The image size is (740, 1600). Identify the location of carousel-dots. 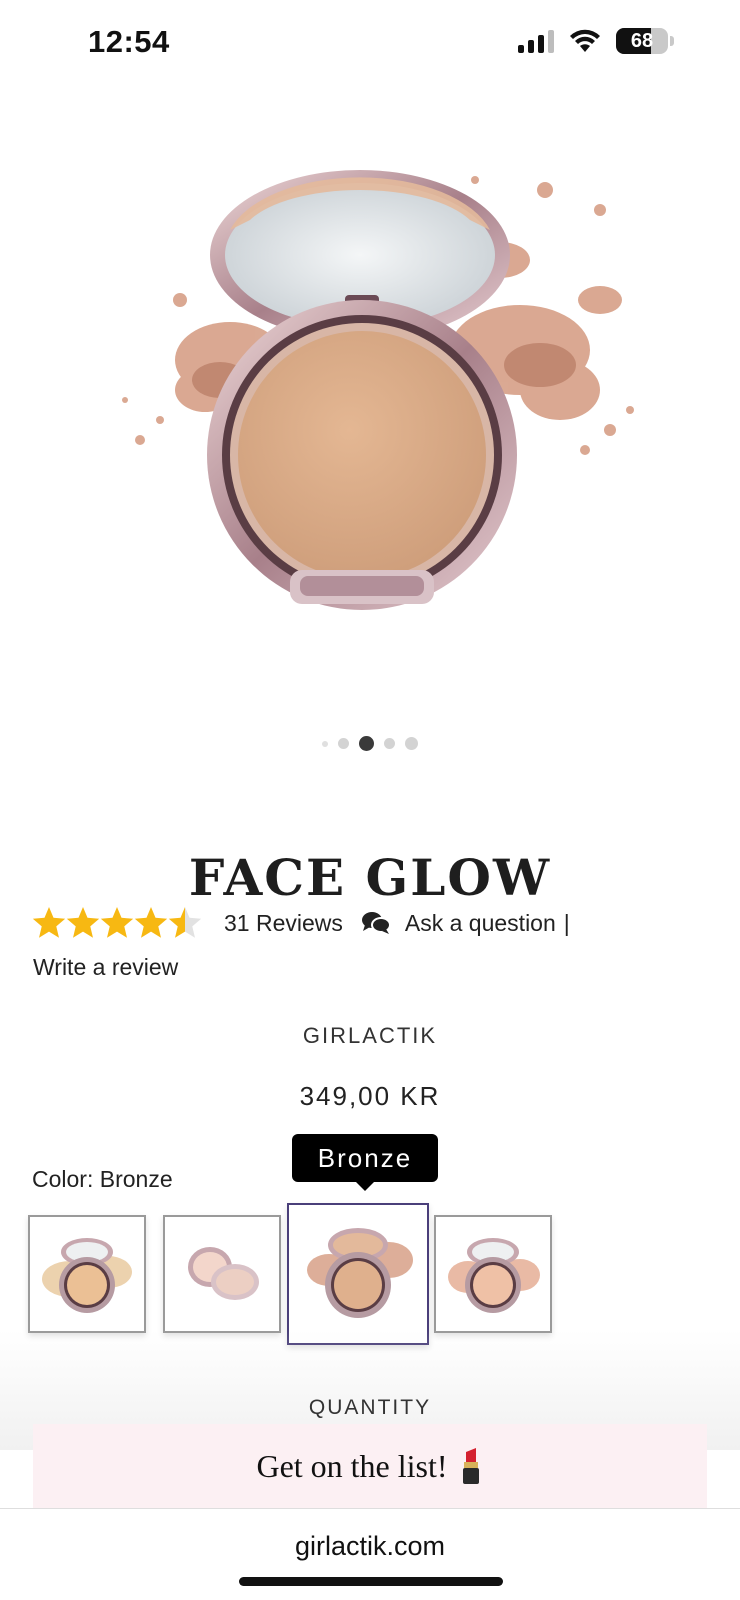
(370, 743).